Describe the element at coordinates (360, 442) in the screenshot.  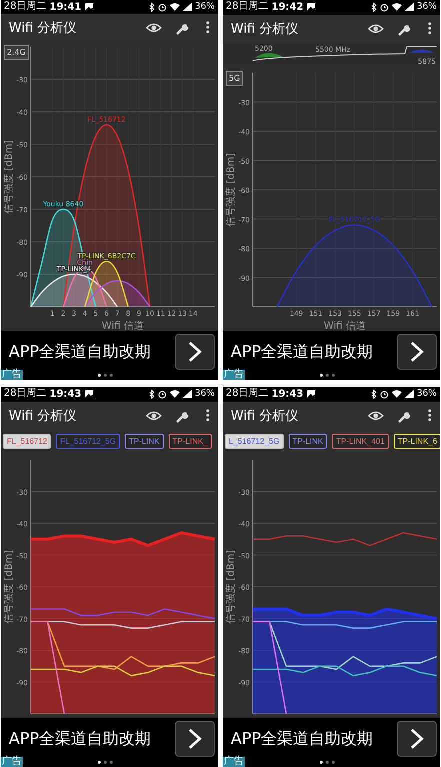
I see `network-tab: TP-LINK_401` at that location.